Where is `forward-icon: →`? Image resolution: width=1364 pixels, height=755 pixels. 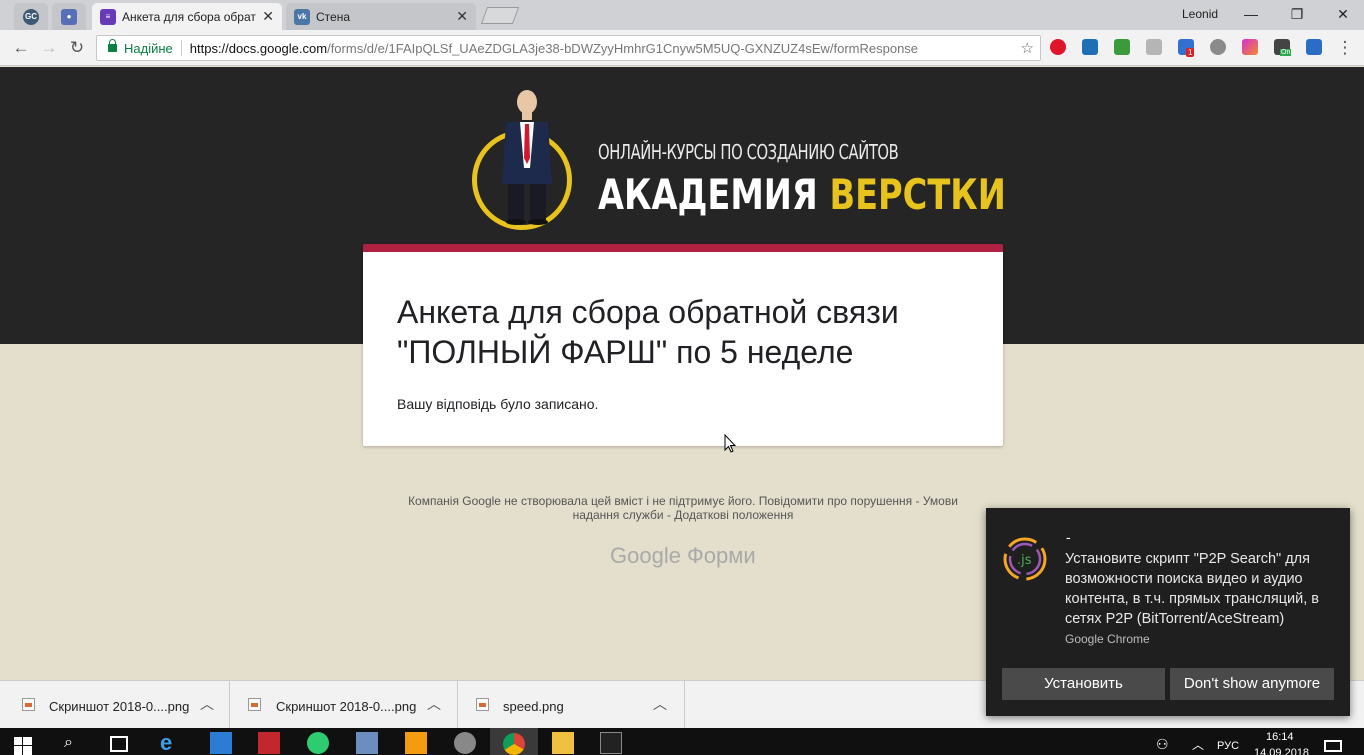 forward-icon: → is located at coordinates (49, 48).